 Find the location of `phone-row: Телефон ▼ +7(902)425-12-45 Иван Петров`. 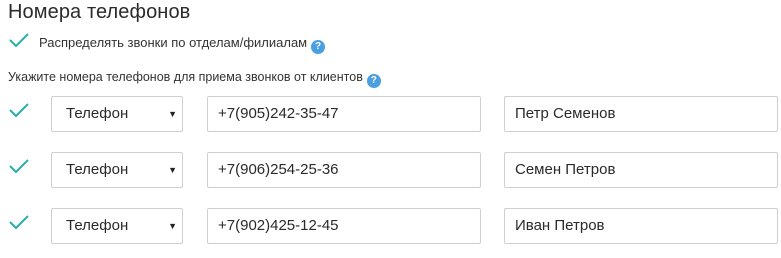

phone-row: Телефон ▼ +7(902)425-12-45 Иван Петров is located at coordinates (390, 226).